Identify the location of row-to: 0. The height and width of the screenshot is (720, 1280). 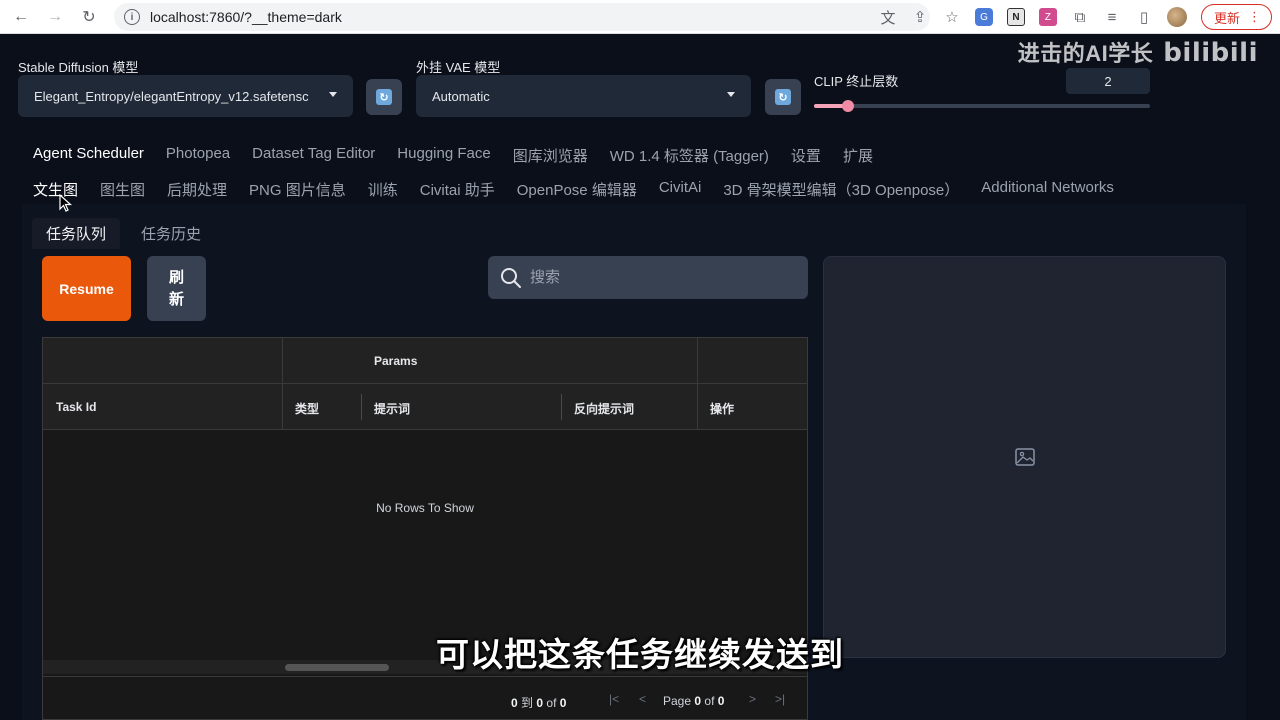
(540, 703).